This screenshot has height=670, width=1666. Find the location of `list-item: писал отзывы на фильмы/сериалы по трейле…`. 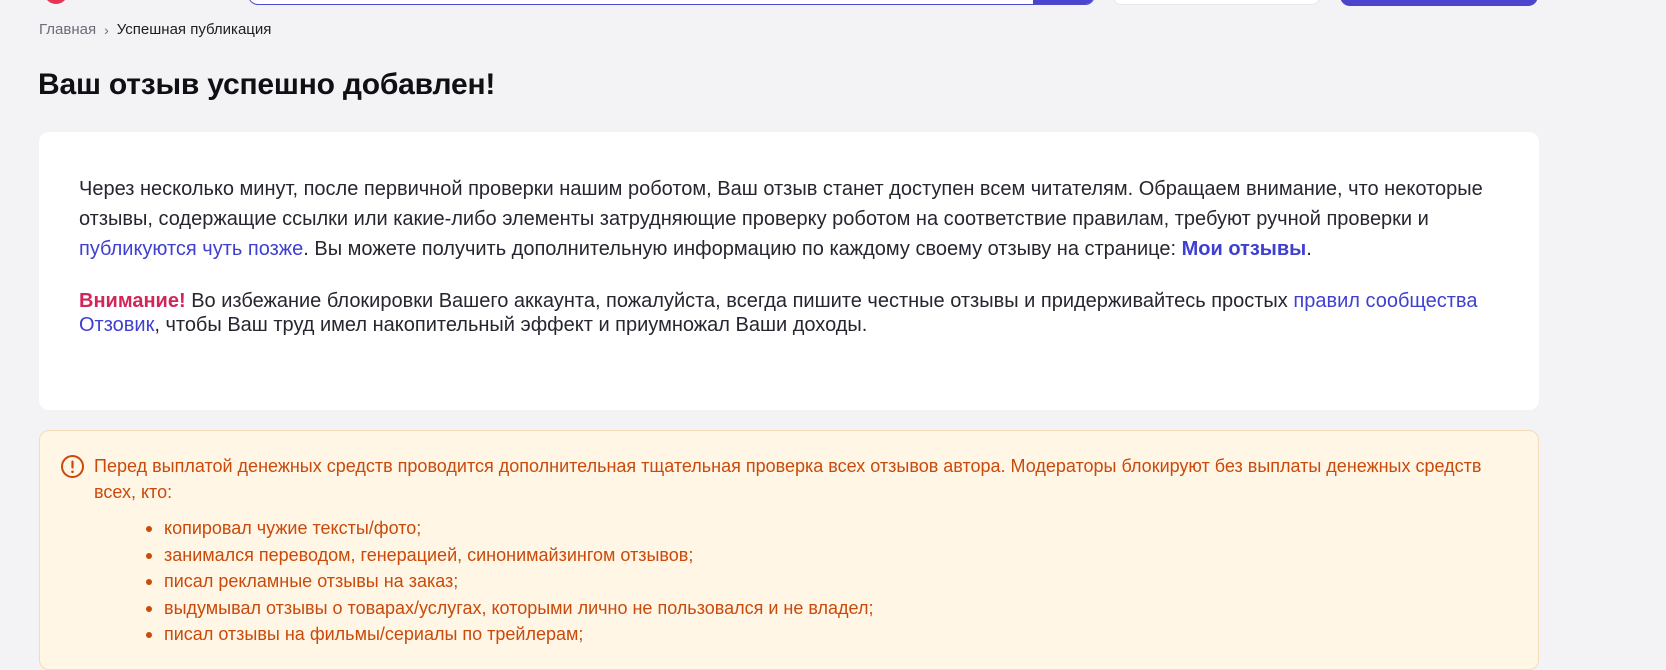

list-item: писал отзывы на фильмы/сериалы по трейле… is located at coordinates (827, 634).